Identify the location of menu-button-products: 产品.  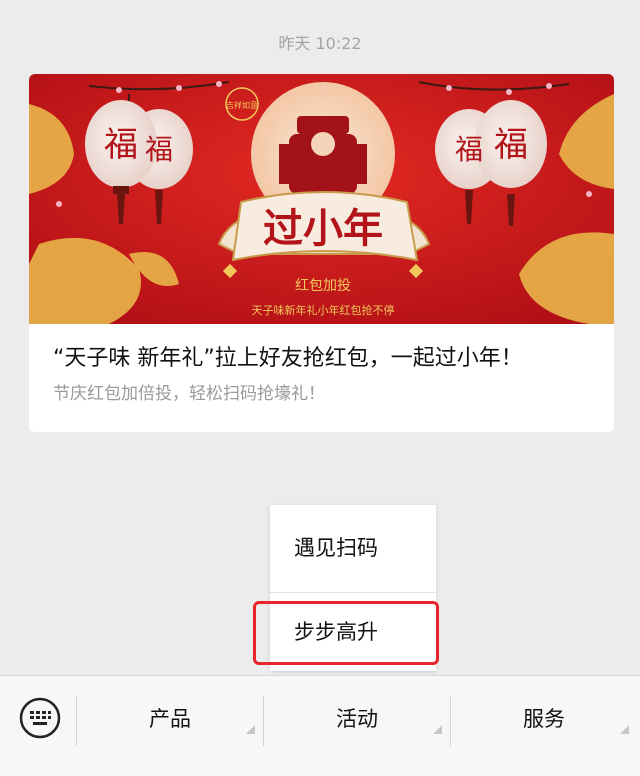
(170, 719).